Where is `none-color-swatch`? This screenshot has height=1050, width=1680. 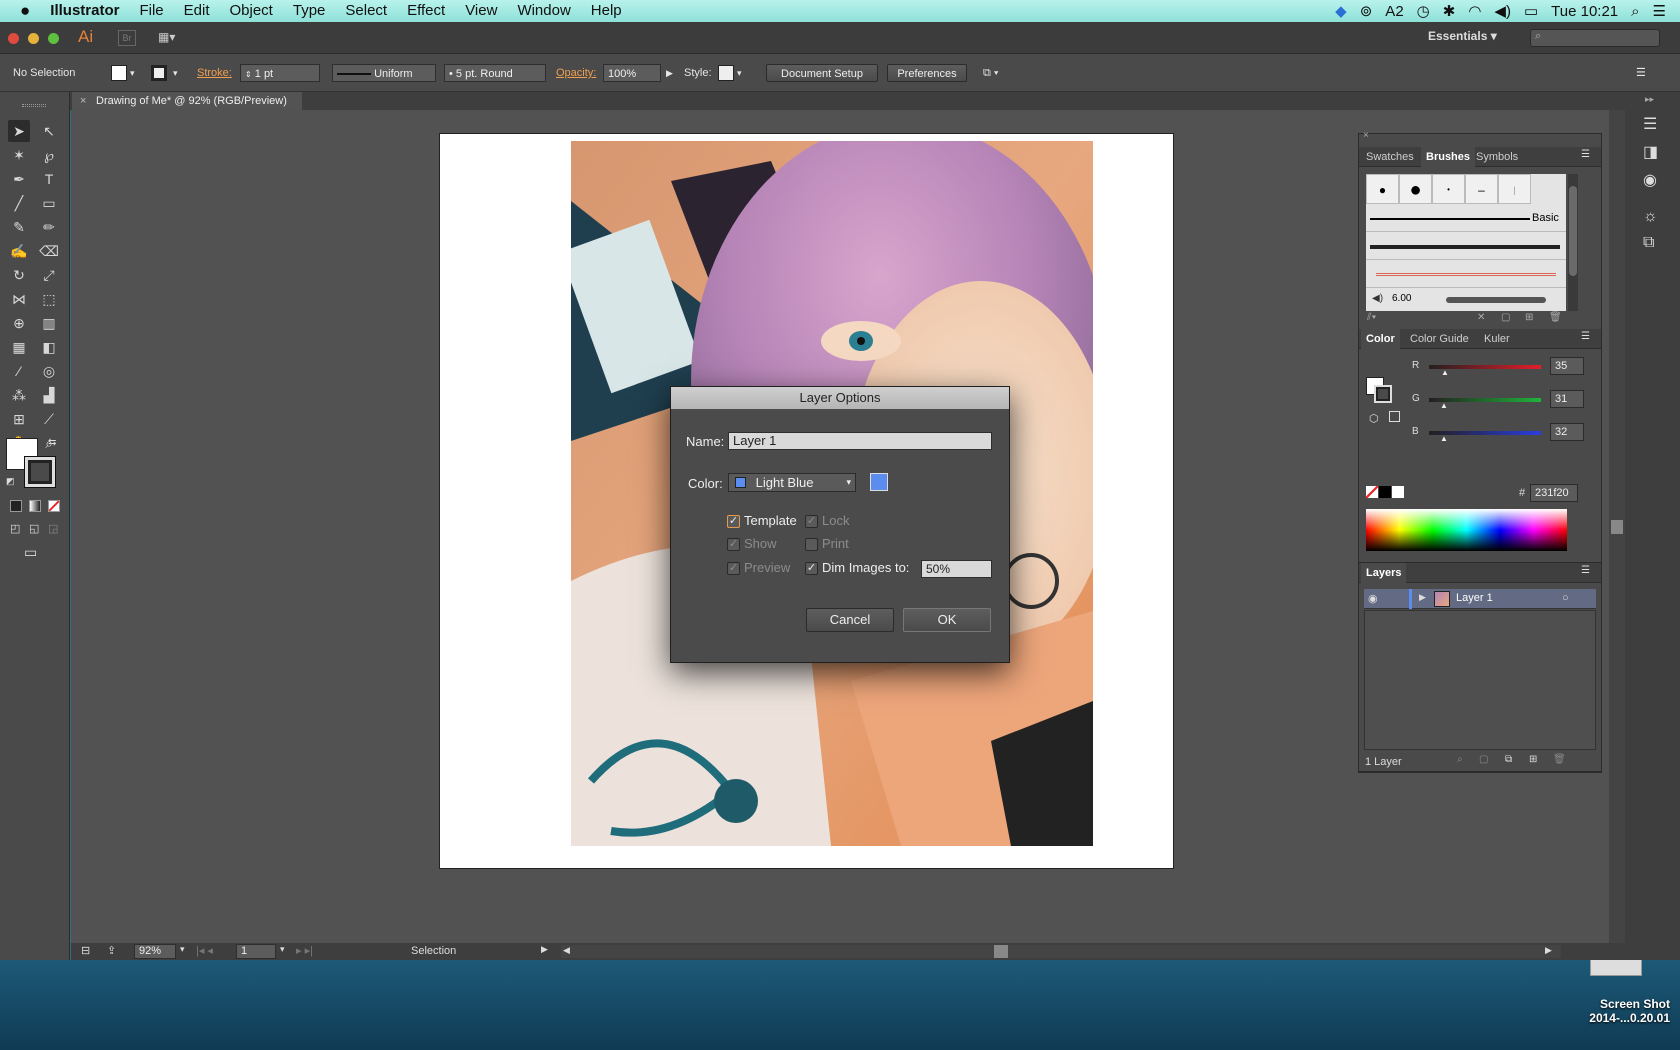 none-color-swatch is located at coordinates (1372, 492).